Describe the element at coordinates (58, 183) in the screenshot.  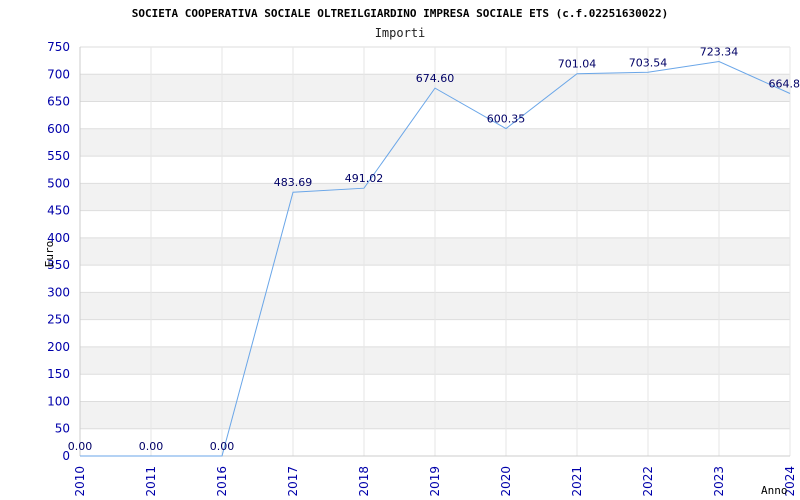
I see `y-tick-label: 500` at that location.